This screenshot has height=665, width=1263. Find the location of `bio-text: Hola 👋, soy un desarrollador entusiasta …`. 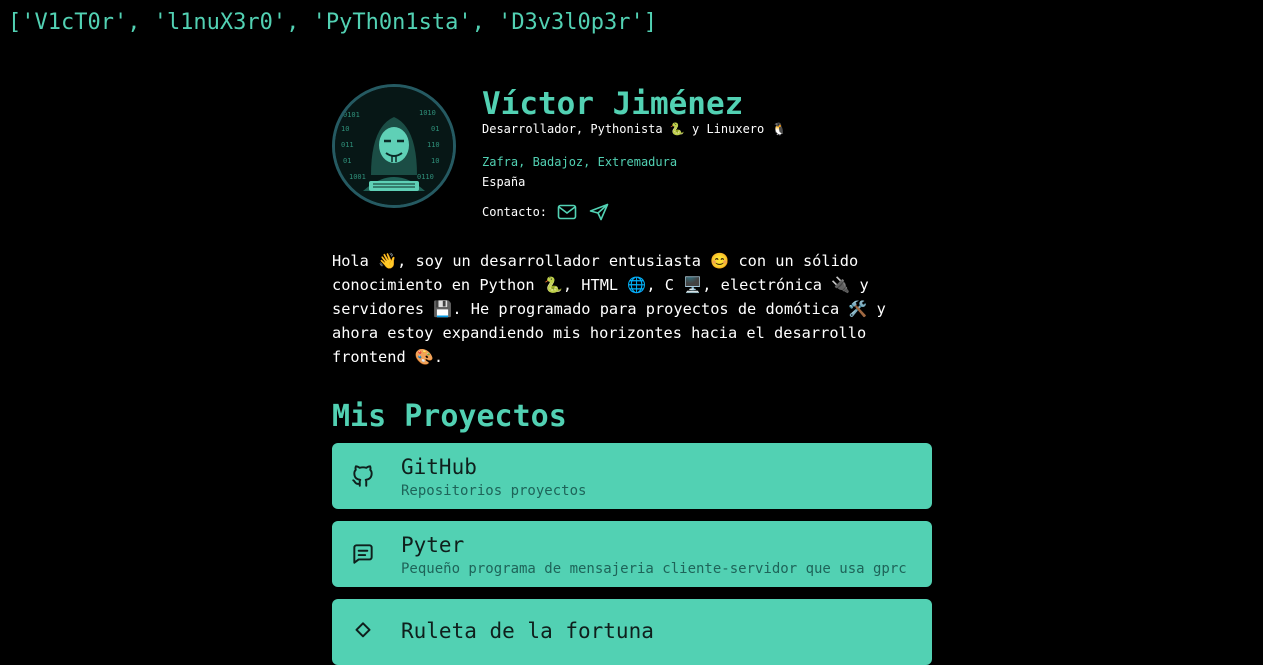

bio-text: Hola 👋, soy un desarrollador entusiasta … is located at coordinates (609, 309).